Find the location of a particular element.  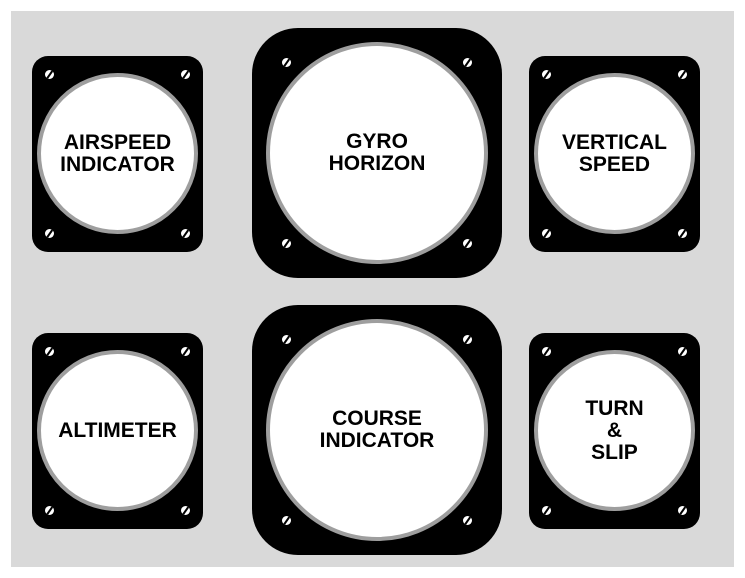

gauge-label: GYRO HORIZON is located at coordinates (377, 152).